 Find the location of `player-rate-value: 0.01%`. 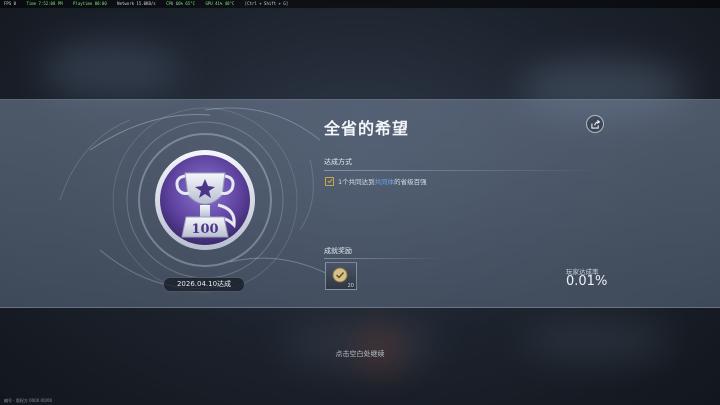

player-rate-value: 0.01% is located at coordinates (587, 281).